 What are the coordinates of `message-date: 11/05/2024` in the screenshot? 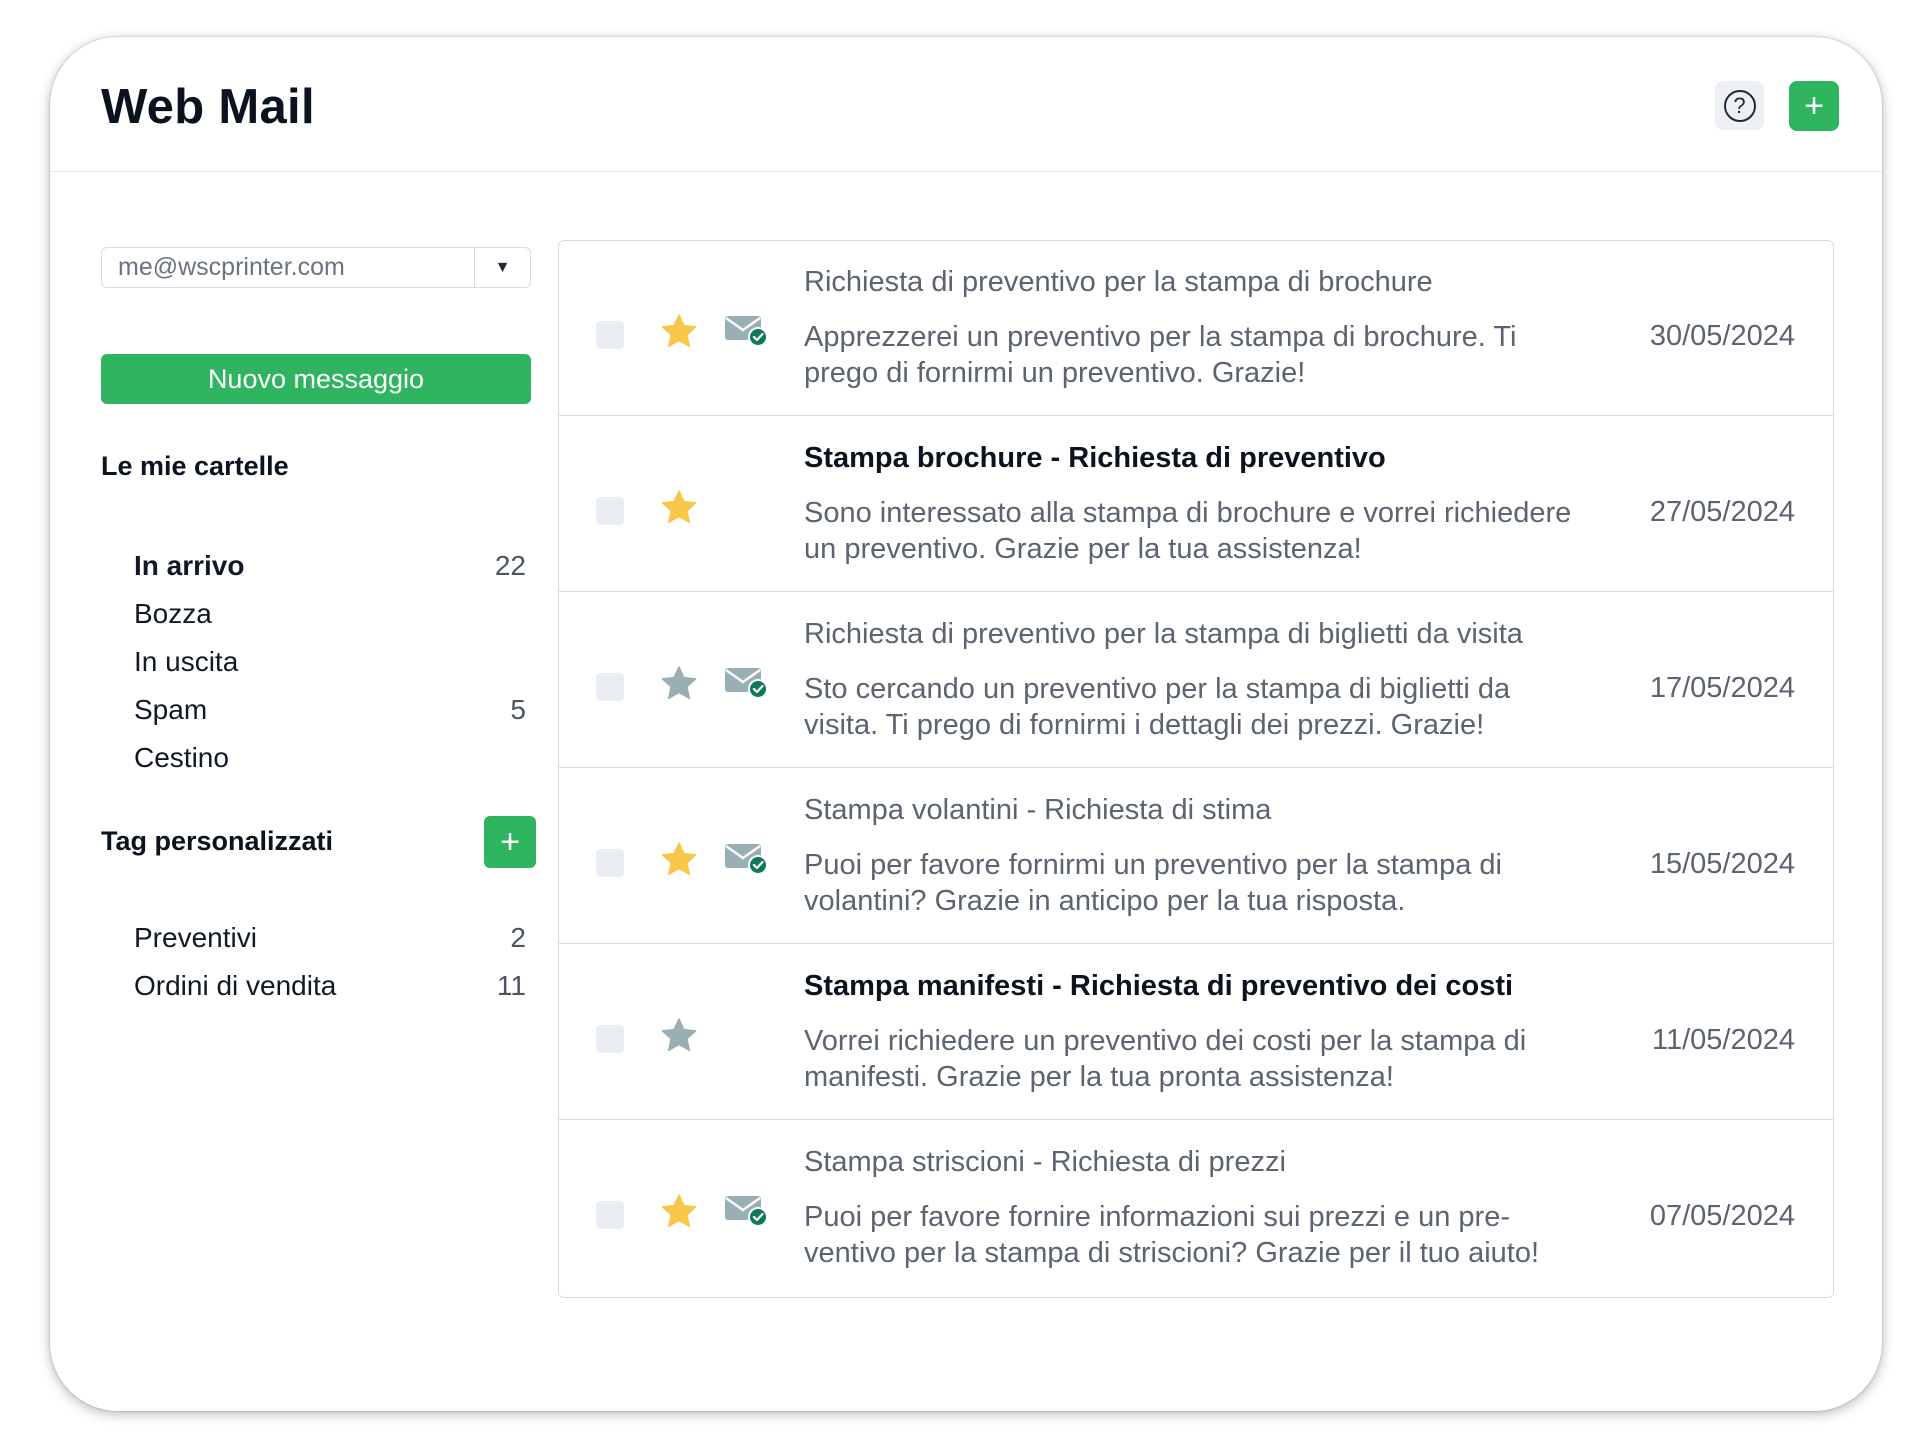 It's located at (1723, 1040).